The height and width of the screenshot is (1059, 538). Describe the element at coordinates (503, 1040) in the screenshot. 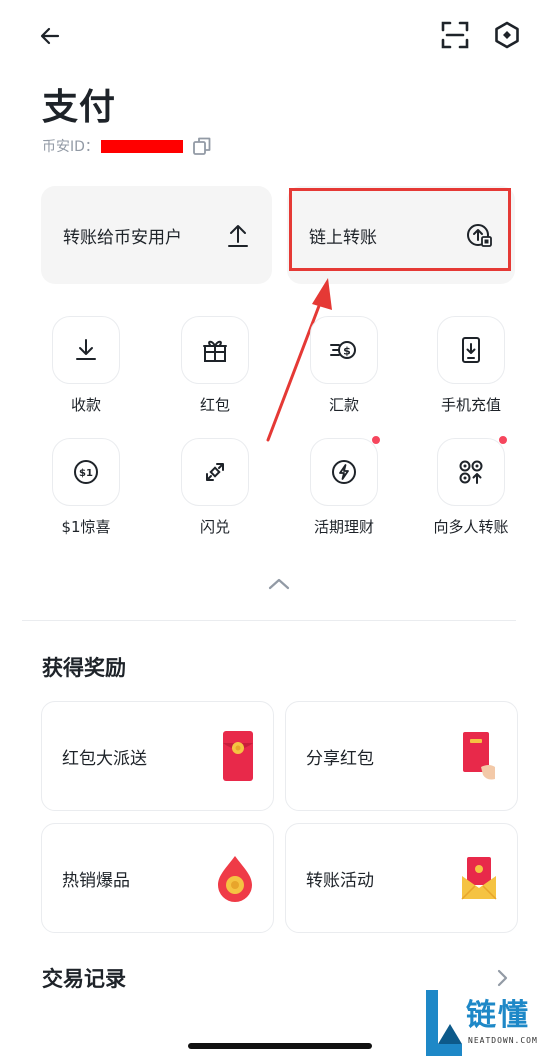

I see `watermark-subtext: NEATDOWN.COM` at that location.